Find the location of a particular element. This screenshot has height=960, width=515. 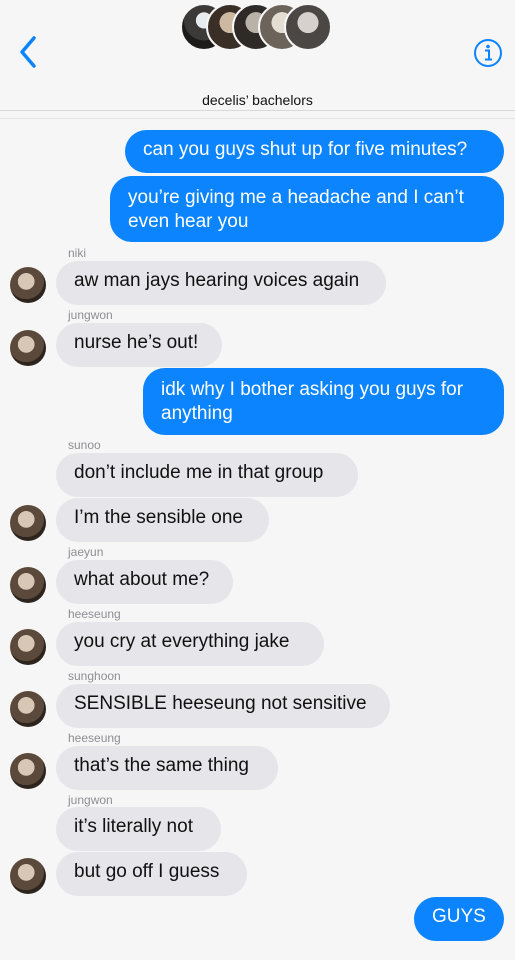

group-name: decelis’ bachelors is located at coordinates (257, 100).